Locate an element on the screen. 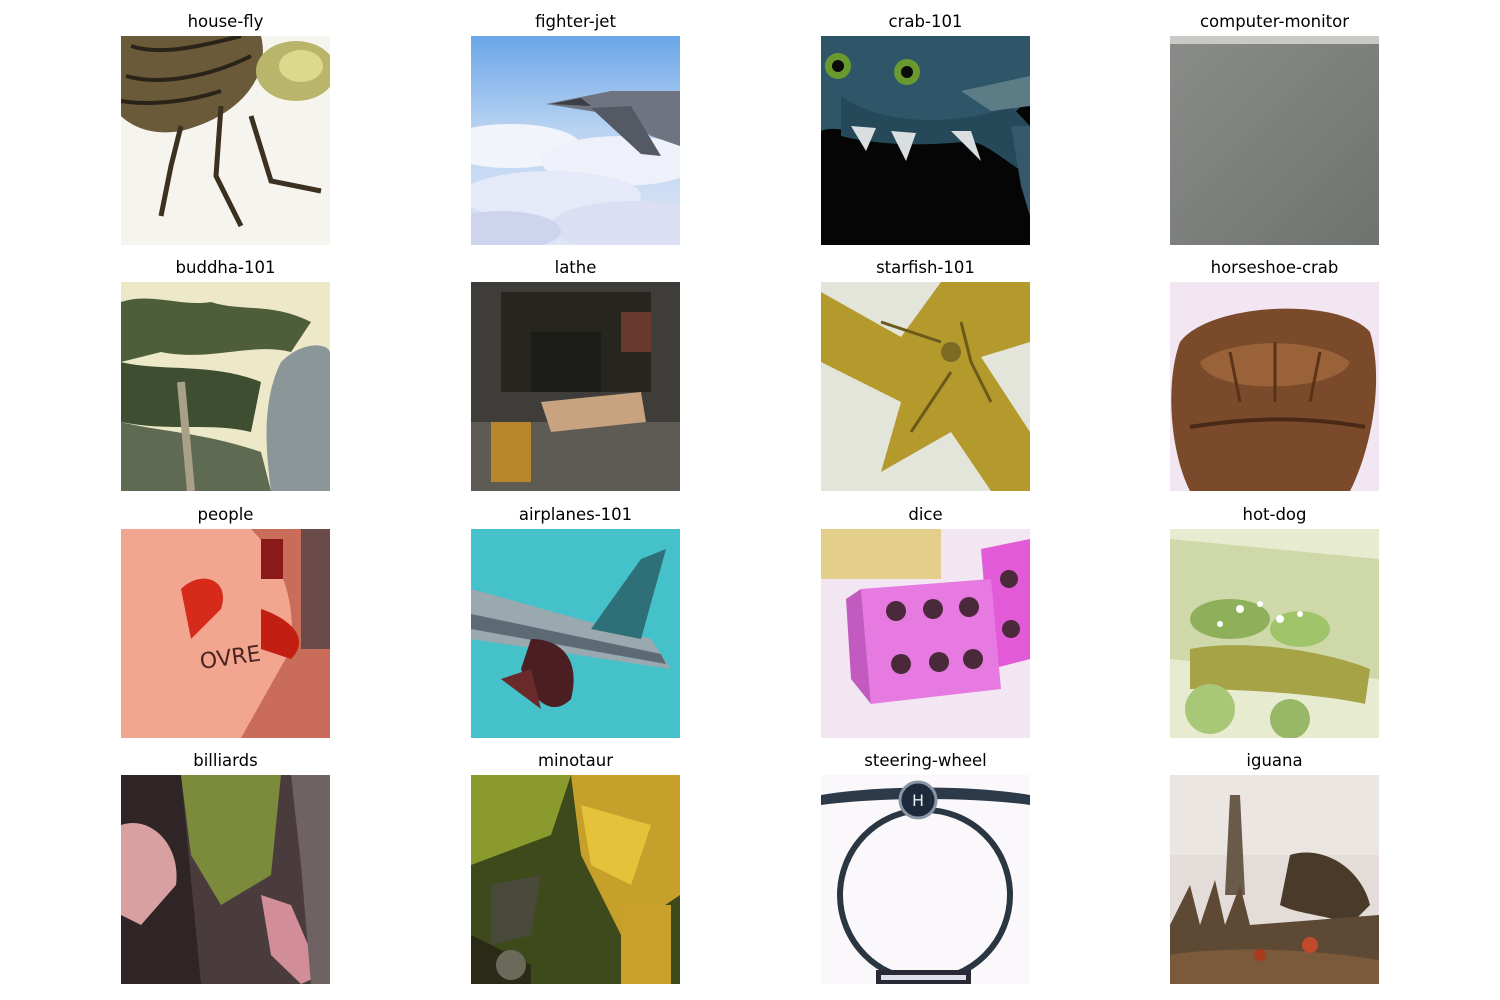  tile-title: dice is located at coordinates (925, 514).